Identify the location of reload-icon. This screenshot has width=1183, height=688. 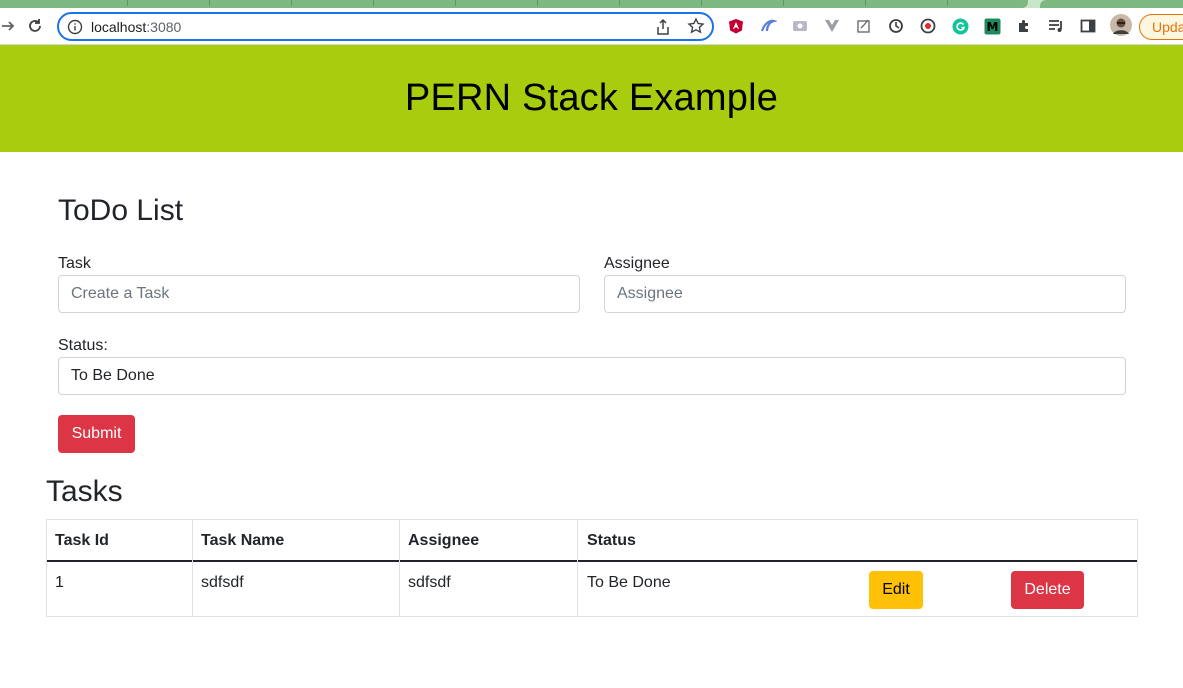
(35, 25).